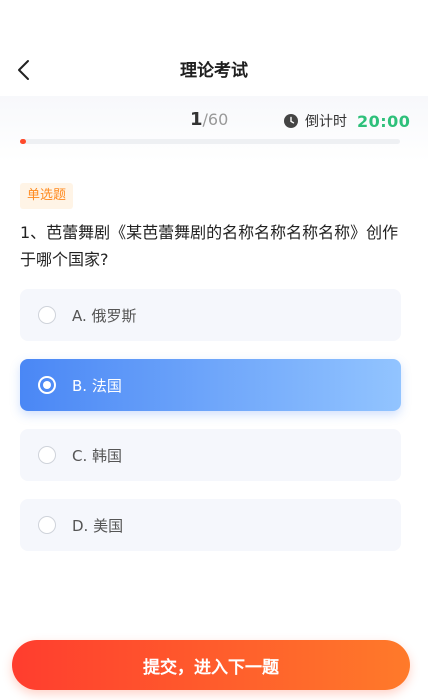 Image resolution: width=428 pixels, height=700 pixels. What do you see at coordinates (384, 121) in the screenshot?
I see `timer-value: 20:00` at bounding box center [384, 121].